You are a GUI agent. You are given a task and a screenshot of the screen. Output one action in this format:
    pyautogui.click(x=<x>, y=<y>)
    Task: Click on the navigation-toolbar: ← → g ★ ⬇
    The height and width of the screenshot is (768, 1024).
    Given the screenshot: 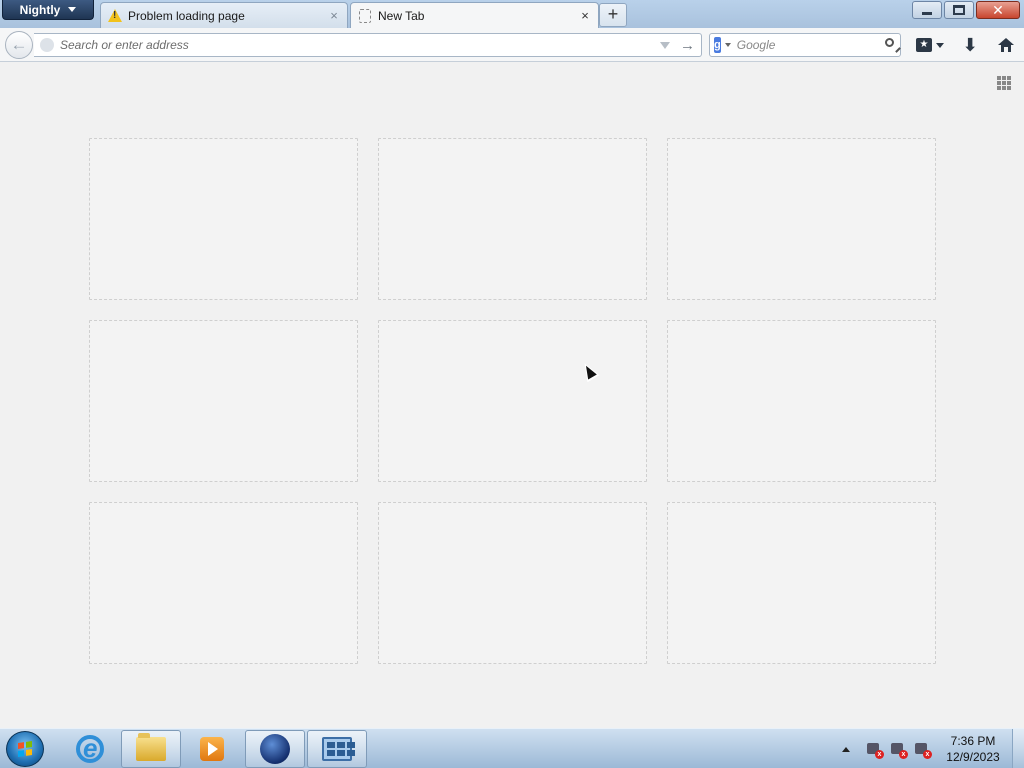 What is the action you would take?
    pyautogui.click(x=512, y=45)
    